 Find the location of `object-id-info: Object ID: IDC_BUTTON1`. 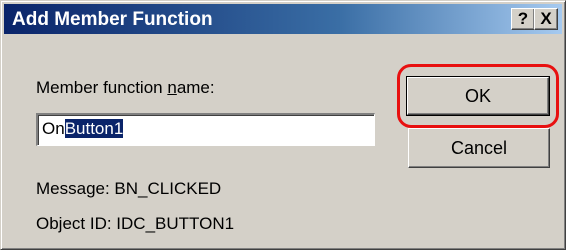

object-id-info: Object ID: IDC_BUTTON1 is located at coordinates (135, 223).